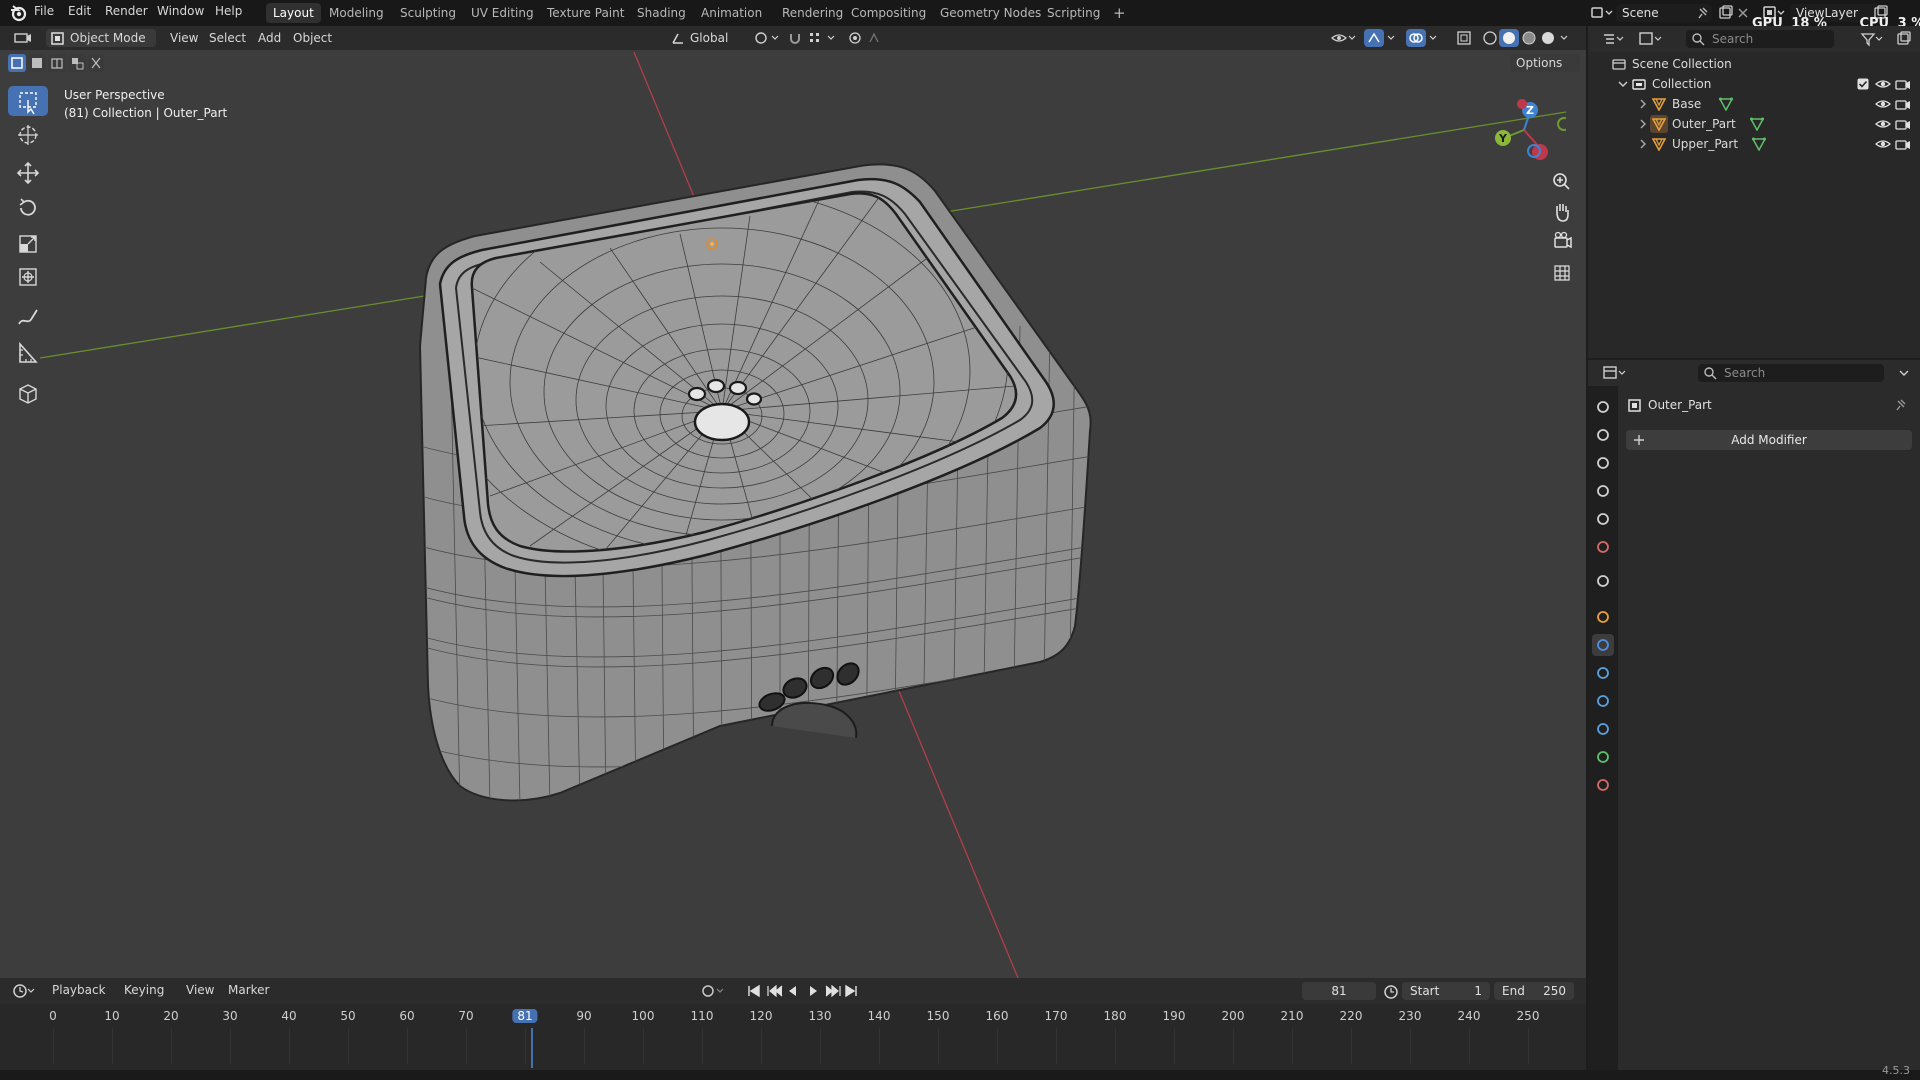 The height and width of the screenshot is (1080, 1920). What do you see at coordinates (532, 1048) in the screenshot?
I see `playhead` at bounding box center [532, 1048].